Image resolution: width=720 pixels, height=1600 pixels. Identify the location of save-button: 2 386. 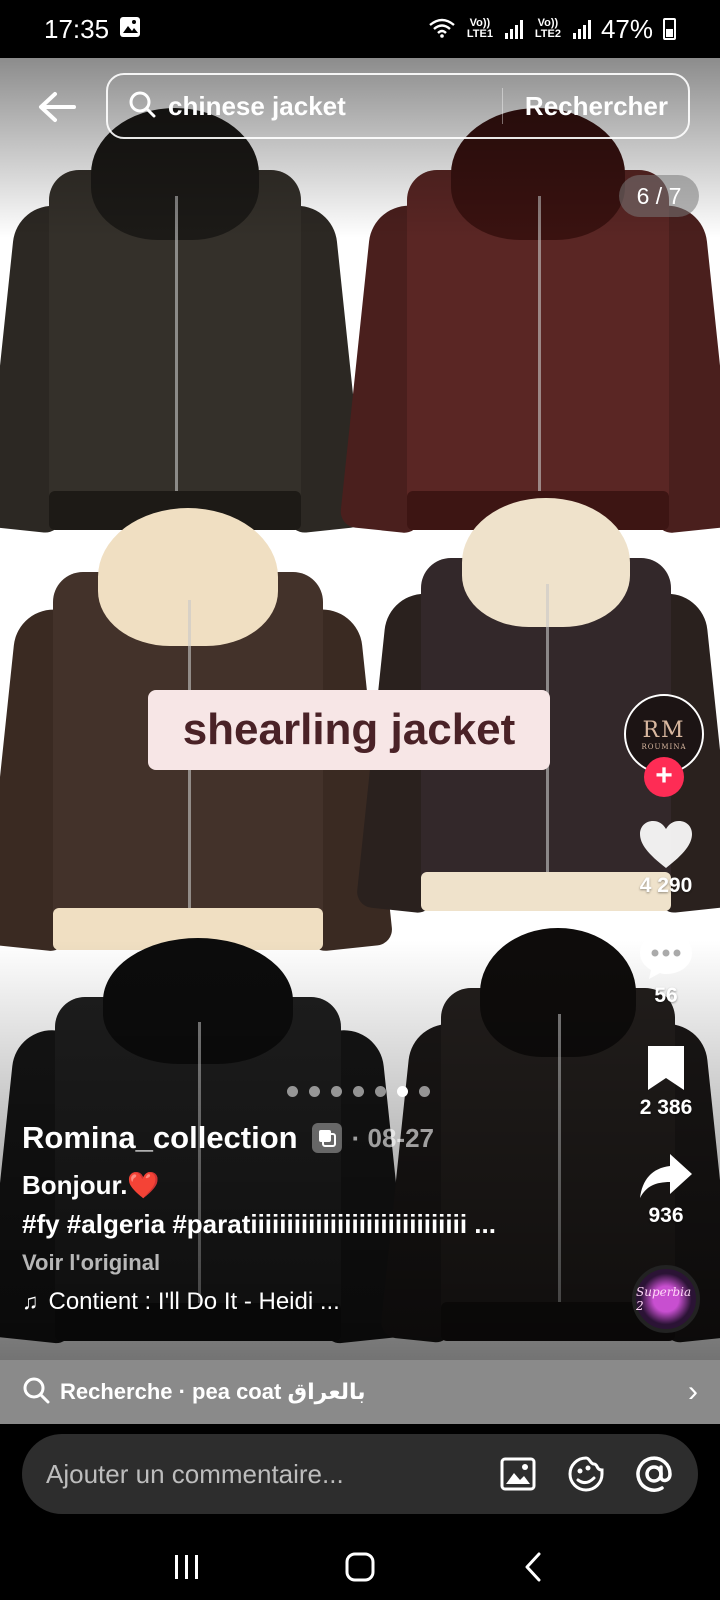
(666, 1082).